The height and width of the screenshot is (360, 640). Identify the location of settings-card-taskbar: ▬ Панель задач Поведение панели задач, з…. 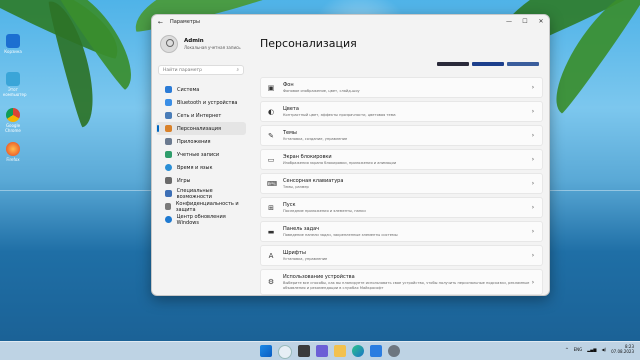
(401, 231).